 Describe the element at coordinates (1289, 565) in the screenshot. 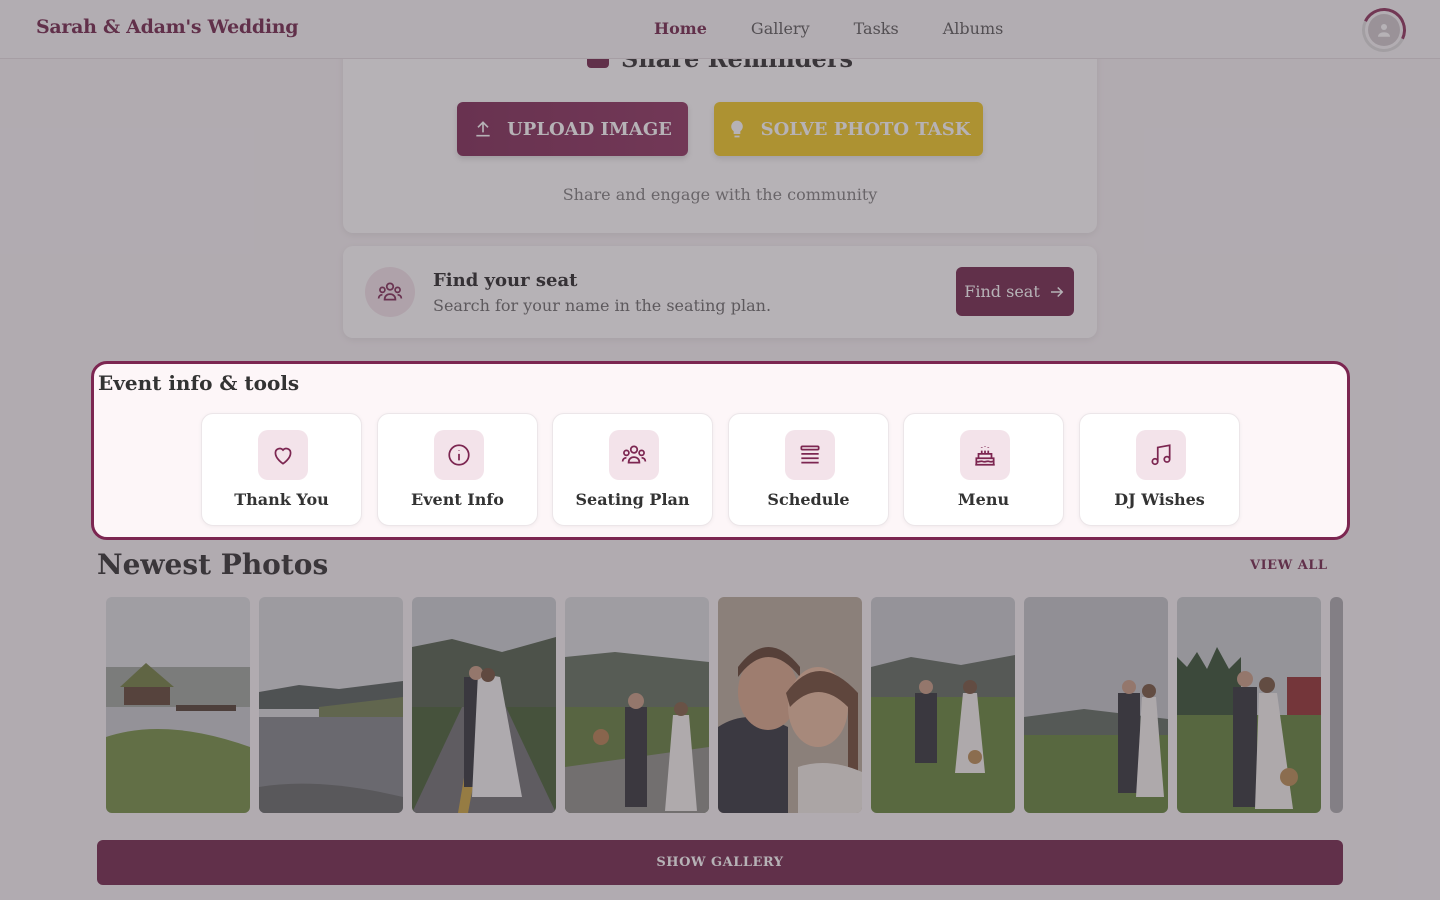

I see `view-all-link: VIEW ALL` at that location.